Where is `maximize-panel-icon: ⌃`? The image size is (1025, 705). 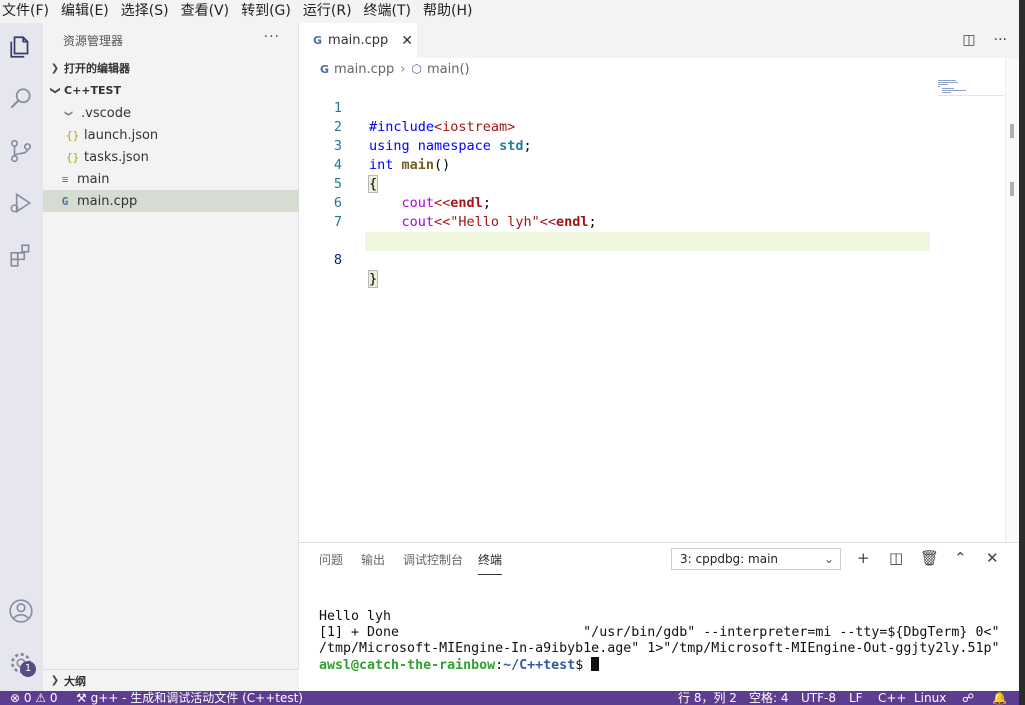
maximize-panel-icon: ⌃ is located at coordinates (960, 558).